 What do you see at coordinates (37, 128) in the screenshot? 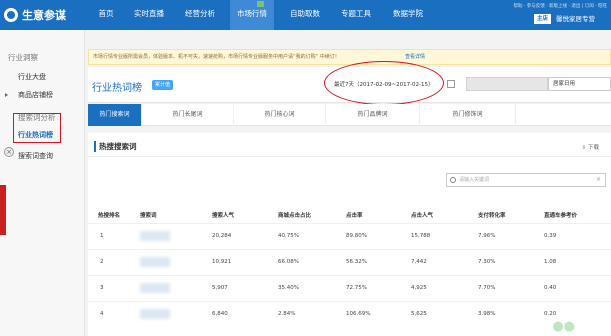
I see `highlight-box` at bounding box center [37, 128].